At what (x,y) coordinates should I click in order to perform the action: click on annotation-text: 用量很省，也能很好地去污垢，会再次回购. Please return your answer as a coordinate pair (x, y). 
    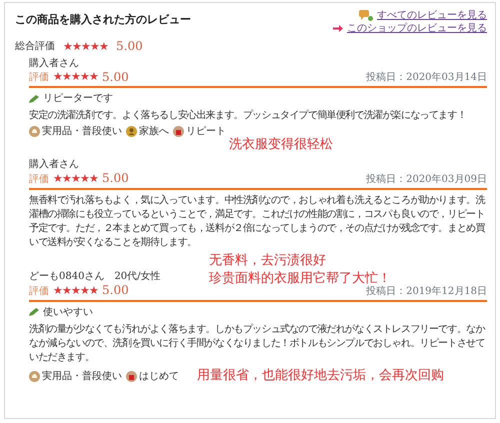
    Looking at the image, I should click on (320, 375).